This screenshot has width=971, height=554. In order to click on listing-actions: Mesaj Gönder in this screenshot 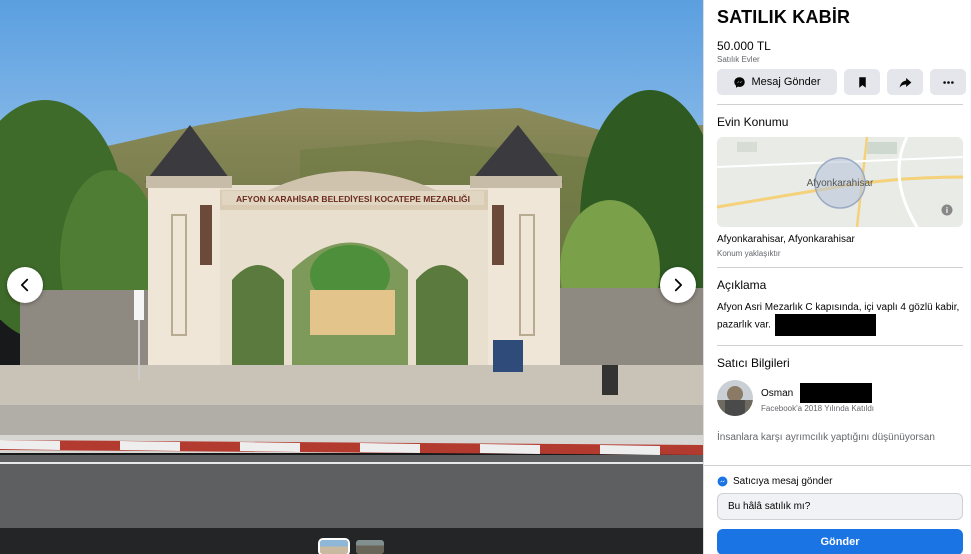, I will do `click(844, 82)`.